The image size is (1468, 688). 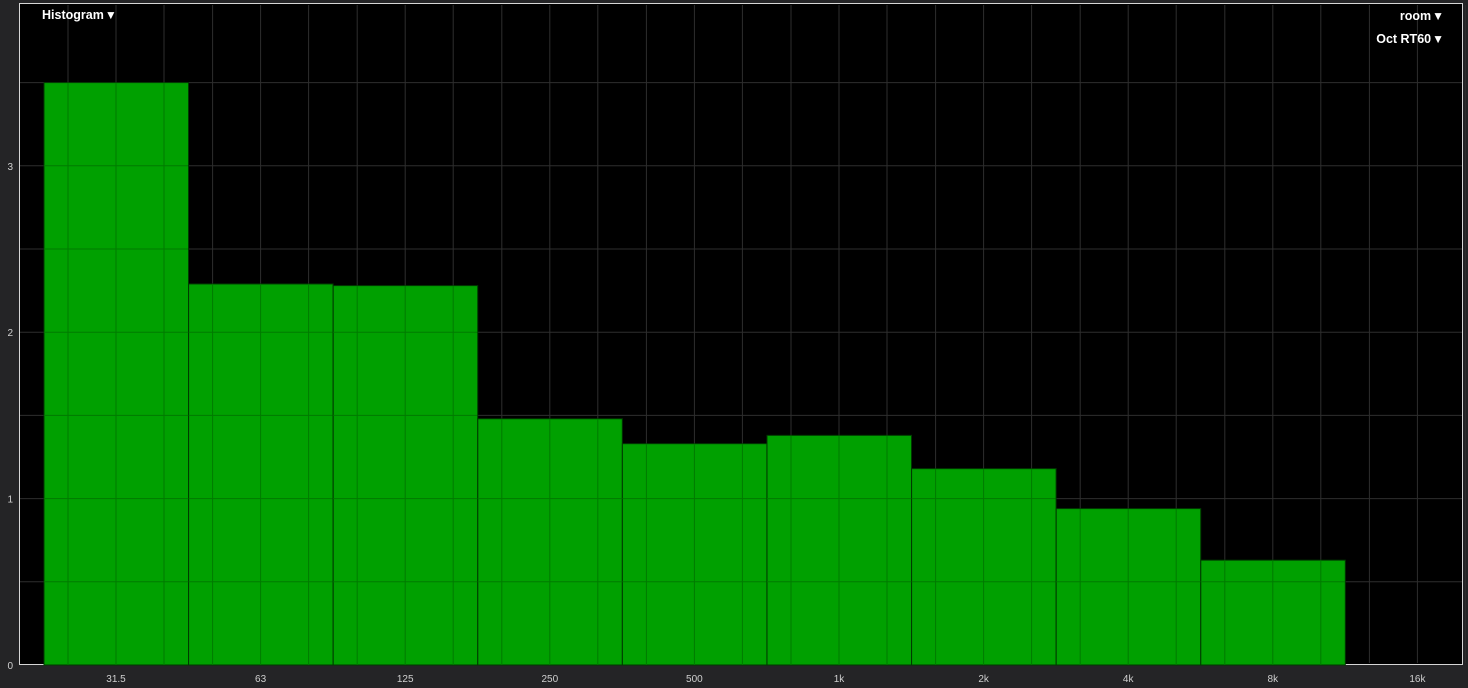 What do you see at coordinates (10, 417) in the screenshot?
I see `y-axis-ticks: 0 1 2 3` at bounding box center [10, 417].